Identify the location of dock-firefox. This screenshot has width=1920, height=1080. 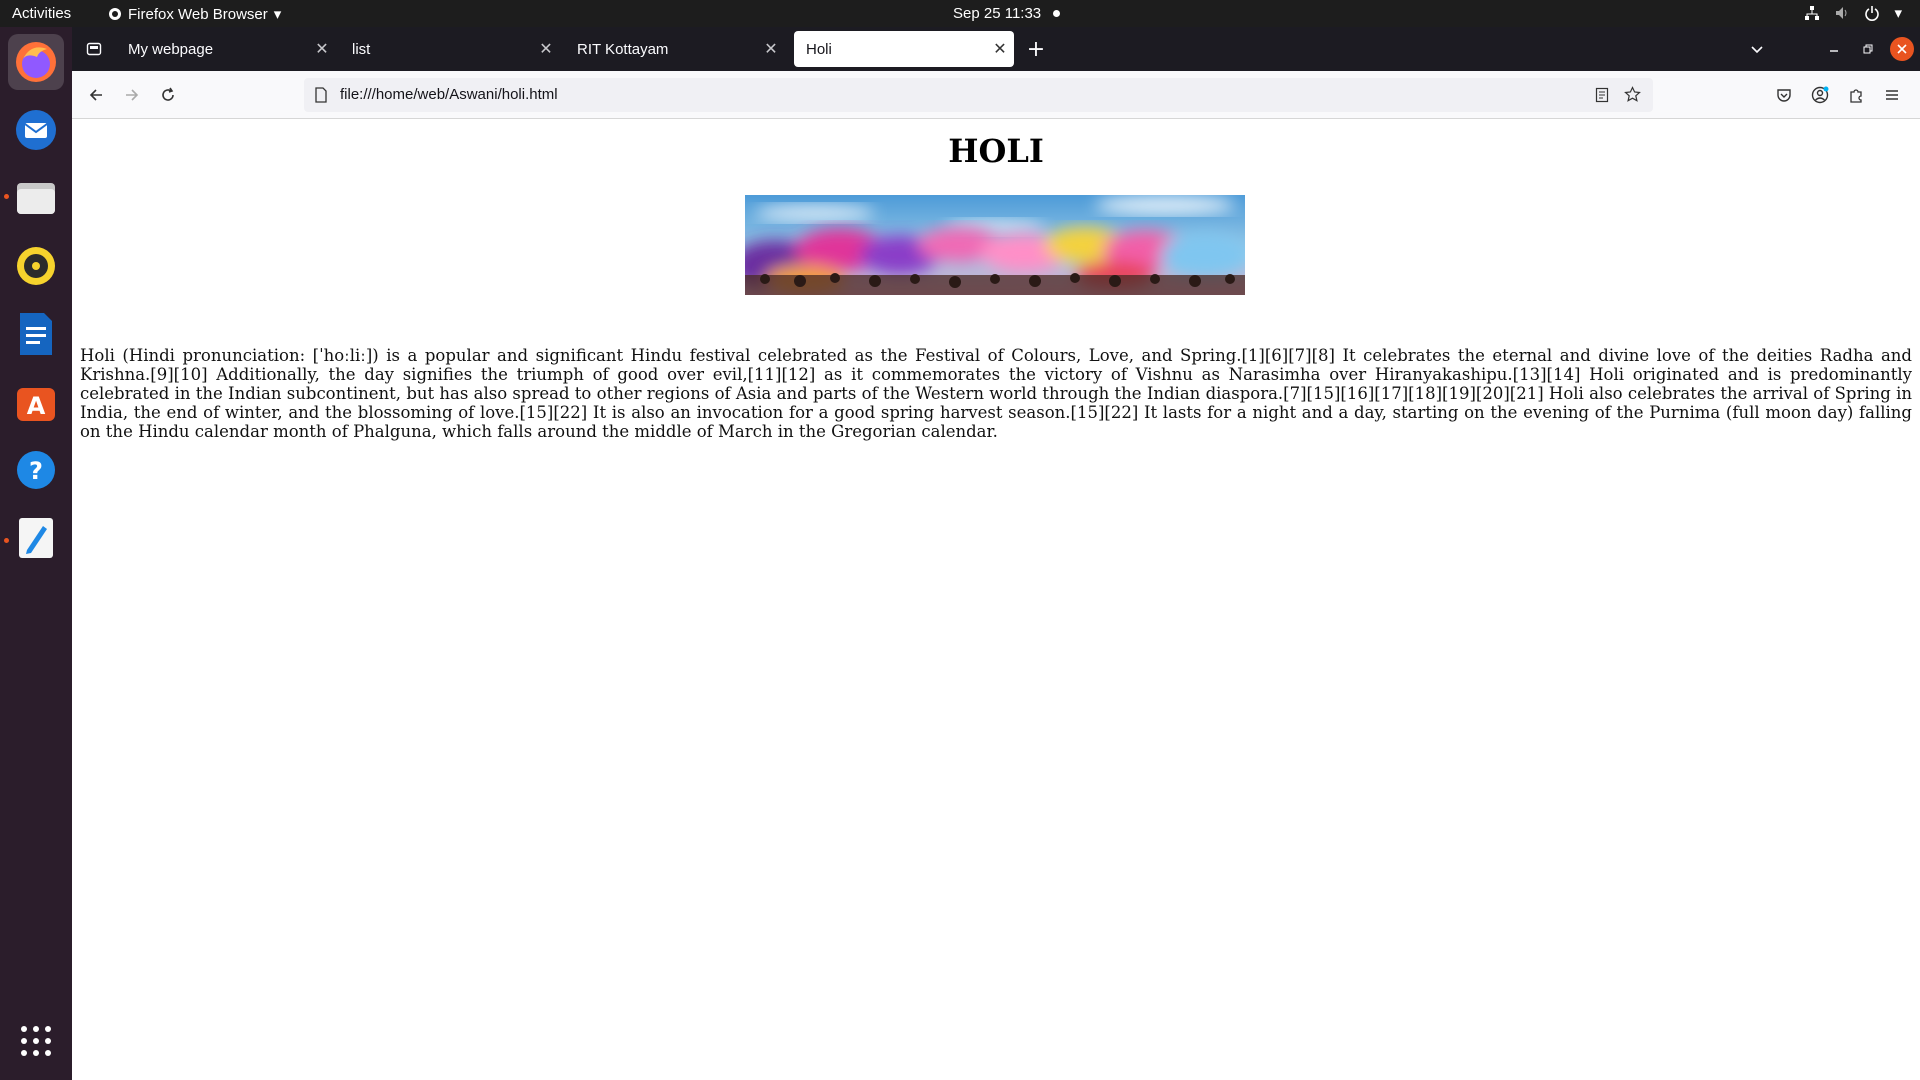
(36, 62).